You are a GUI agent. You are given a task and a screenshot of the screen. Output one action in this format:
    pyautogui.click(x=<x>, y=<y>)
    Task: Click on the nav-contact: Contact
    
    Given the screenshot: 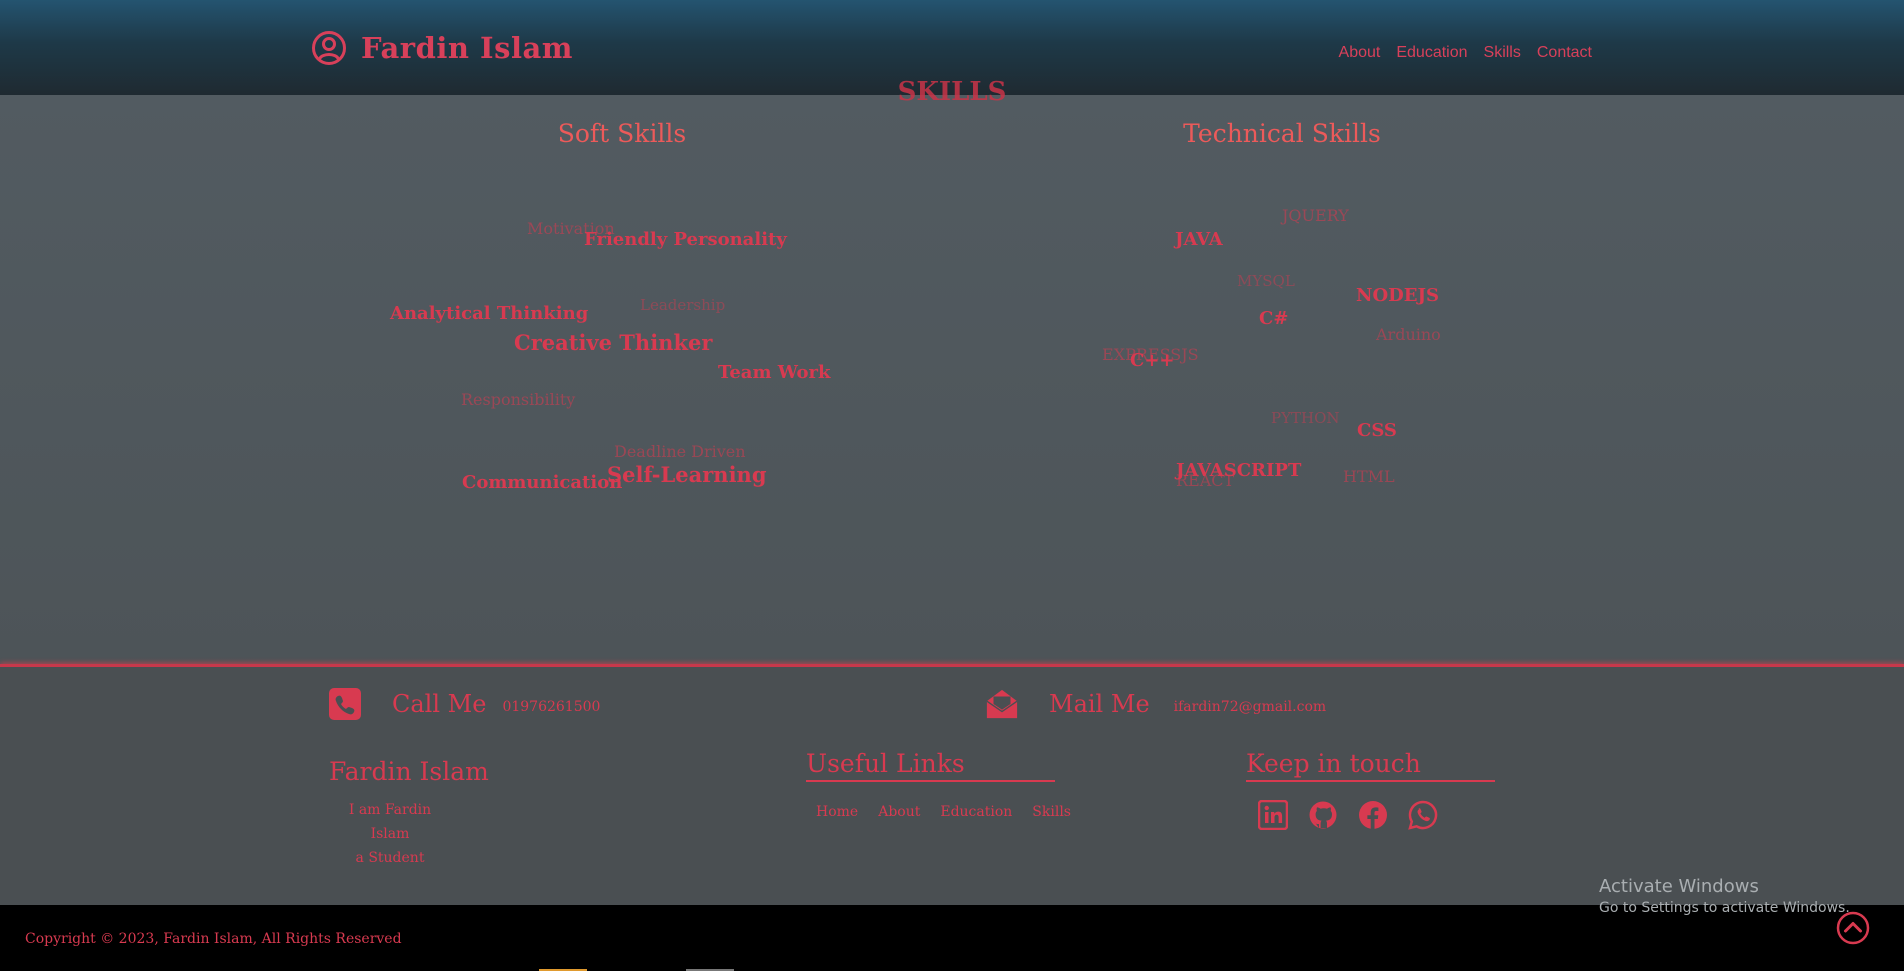 What is the action you would take?
    pyautogui.click(x=1564, y=53)
    